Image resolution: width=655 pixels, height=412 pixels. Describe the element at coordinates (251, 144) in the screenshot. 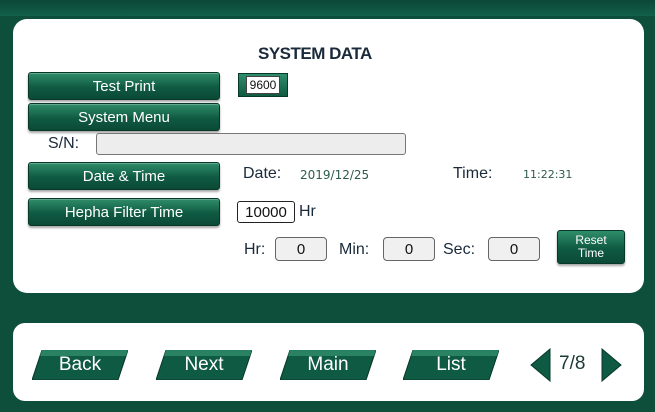

I see `serial-number-field` at that location.